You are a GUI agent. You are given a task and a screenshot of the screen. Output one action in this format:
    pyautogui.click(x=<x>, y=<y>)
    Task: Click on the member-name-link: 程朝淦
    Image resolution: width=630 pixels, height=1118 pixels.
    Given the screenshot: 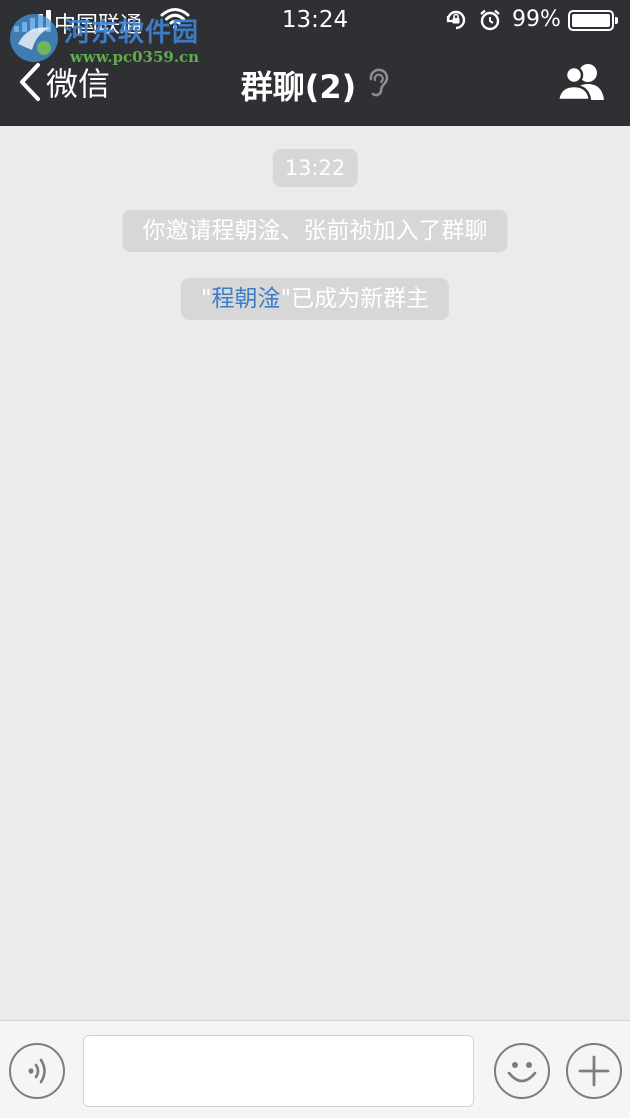 What is the action you would take?
    pyautogui.click(x=246, y=299)
    